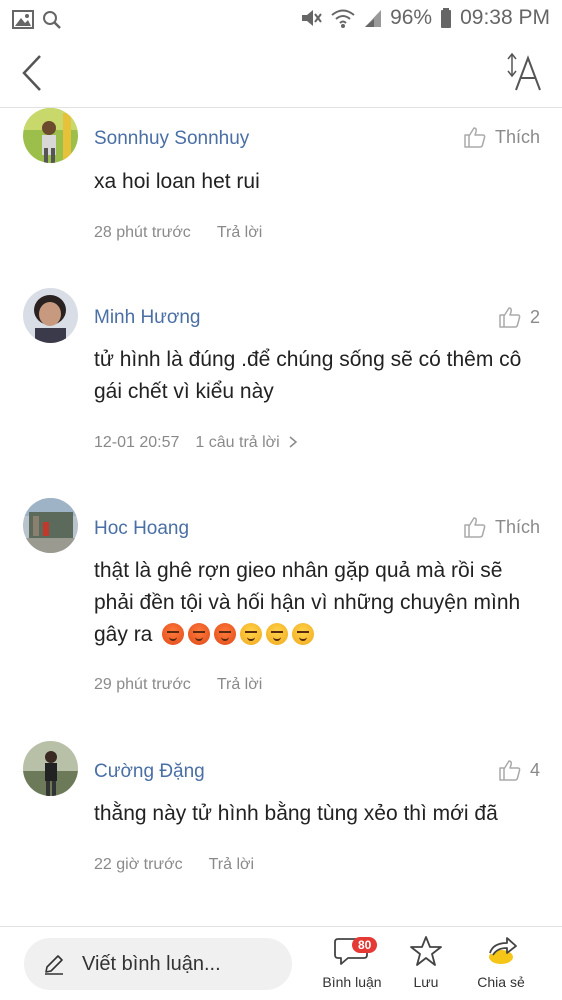  Describe the element at coordinates (501, 982) in the screenshot. I see `share-label: Chia sẻ` at that location.